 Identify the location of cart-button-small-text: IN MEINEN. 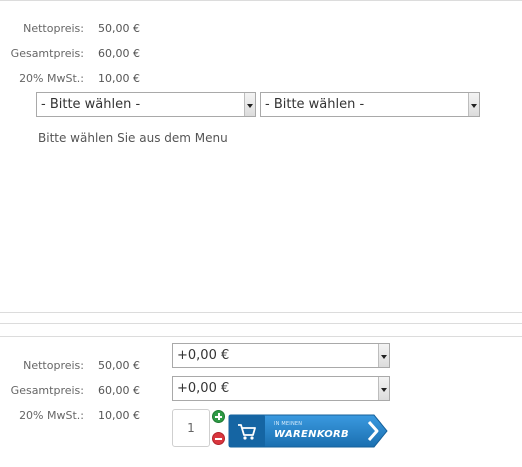
(288, 424).